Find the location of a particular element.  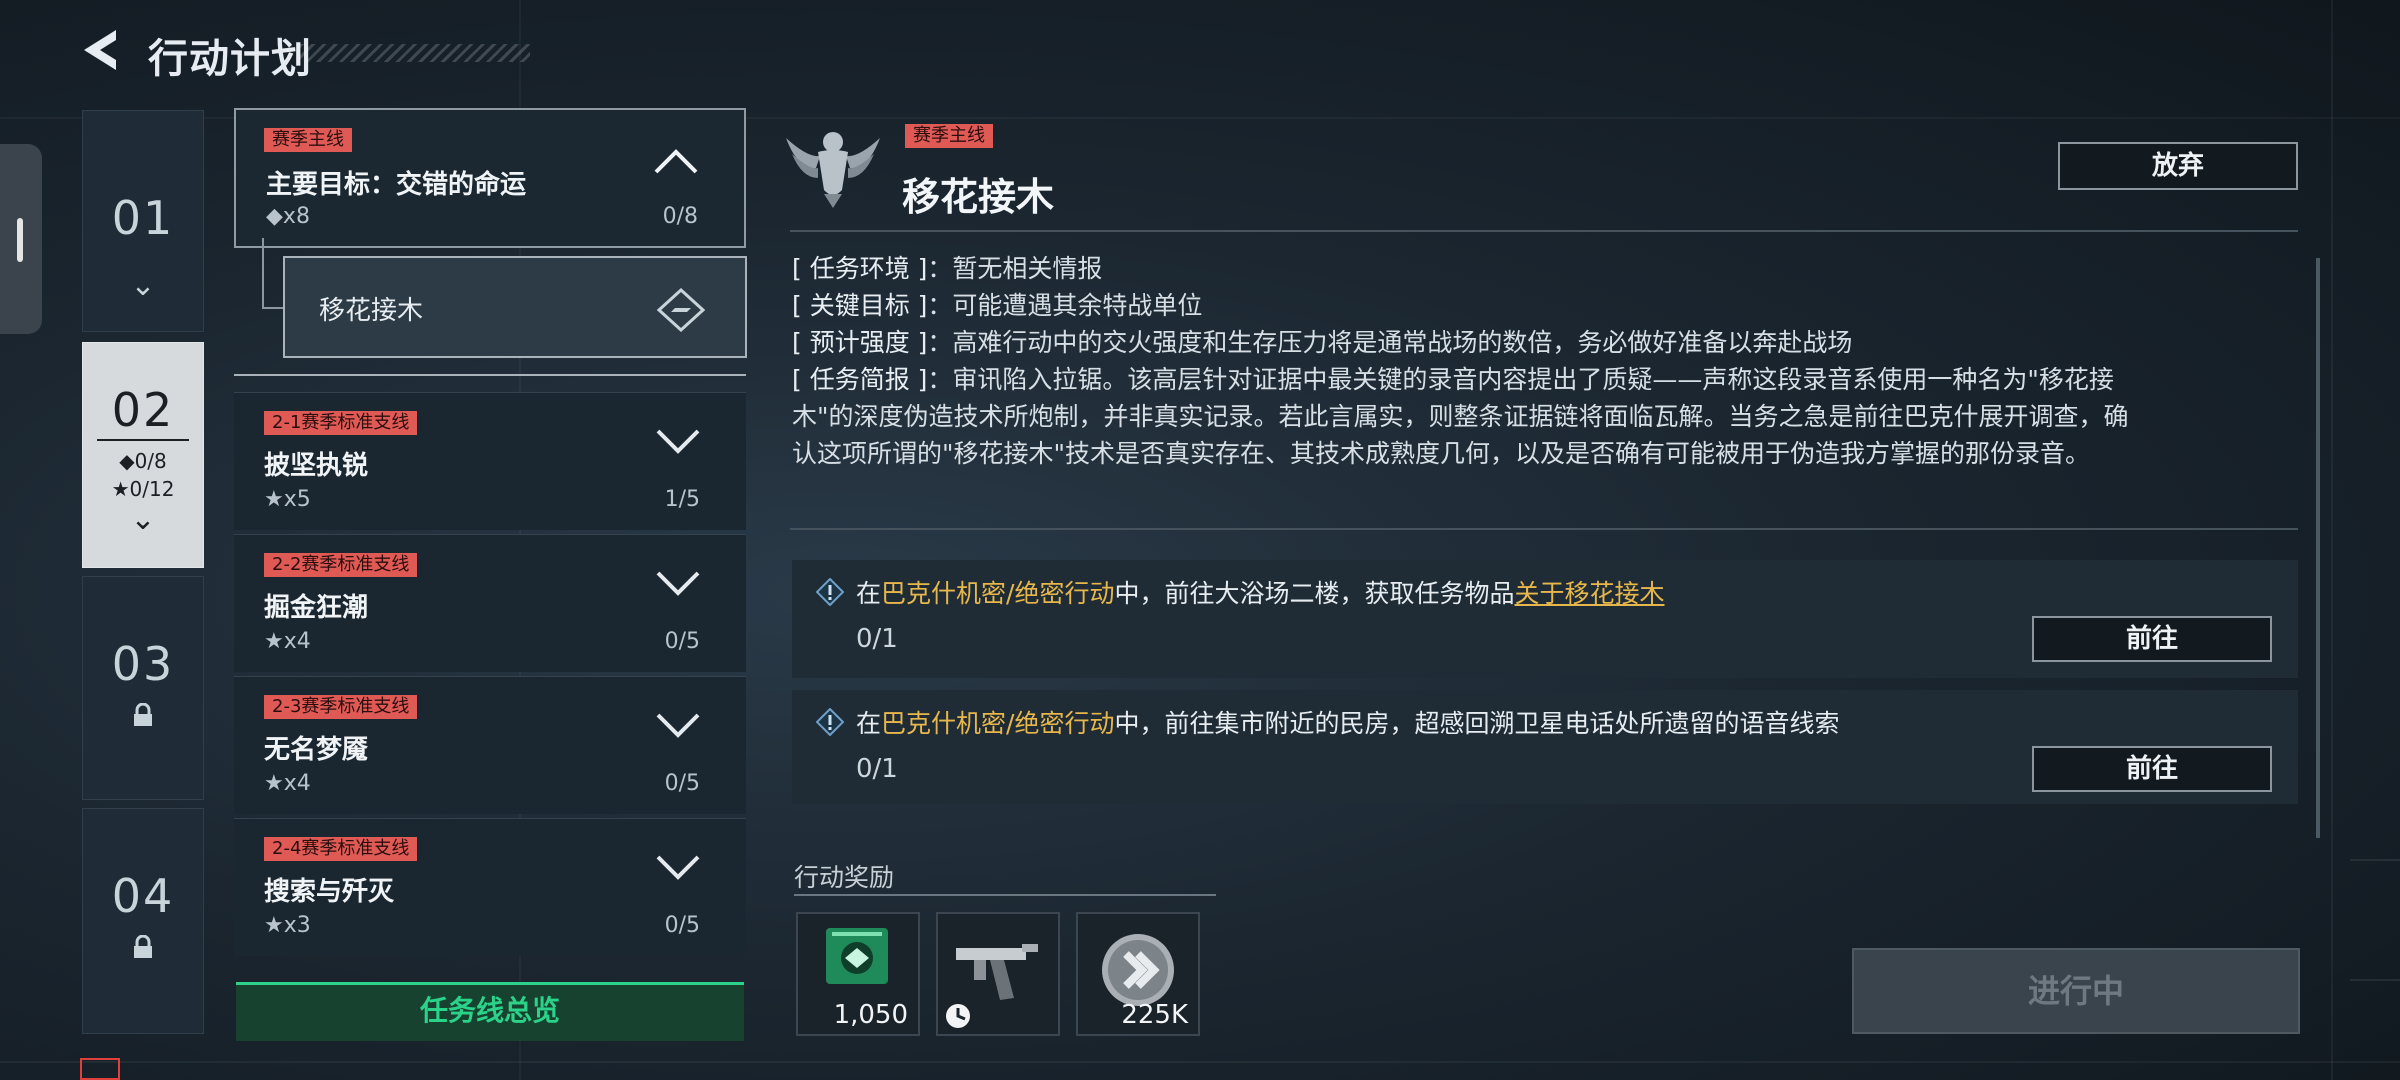

back-arrow-icon is located at coordinates (100, 50).